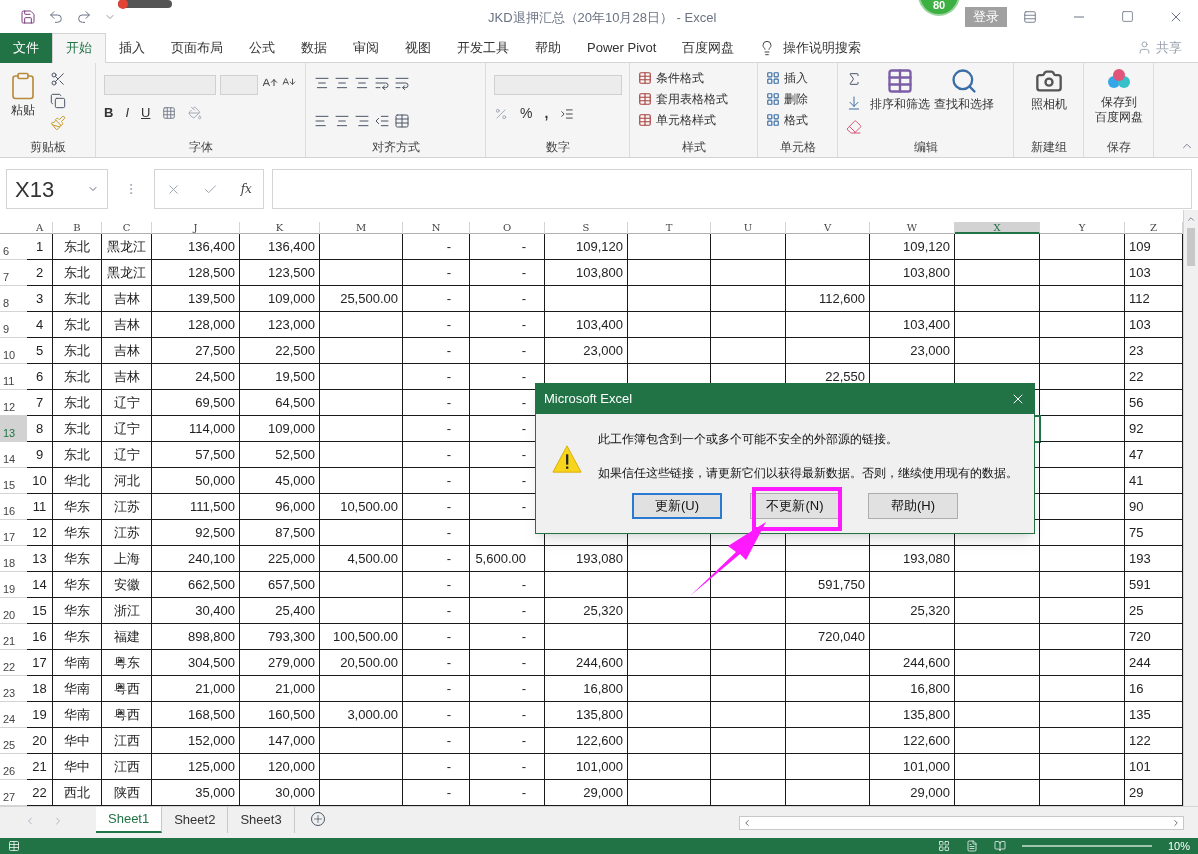 This screenshot has width=1198, height=854. I want to click on increase-decimal-icon, so click(567, 113).